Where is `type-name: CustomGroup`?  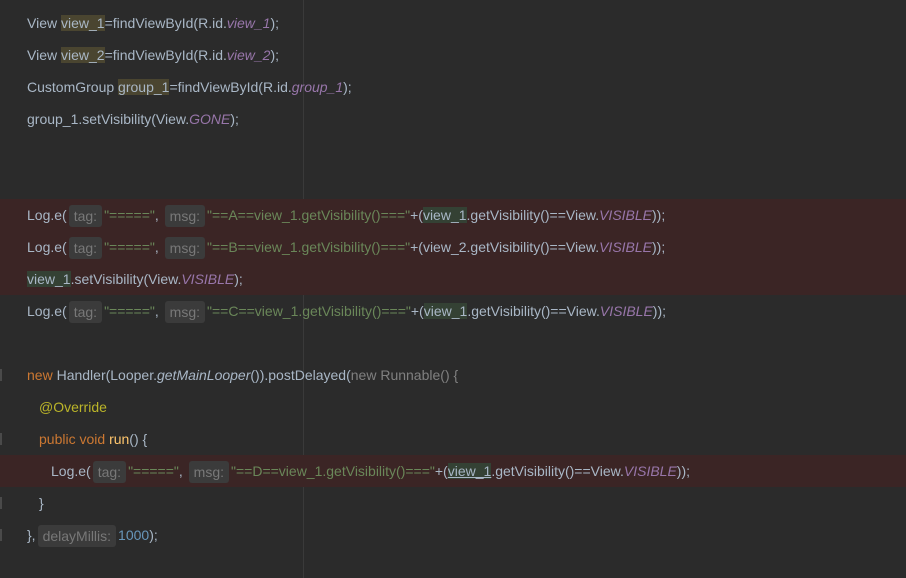
type-name: CustomGroup is located at coordinates (71, 87).